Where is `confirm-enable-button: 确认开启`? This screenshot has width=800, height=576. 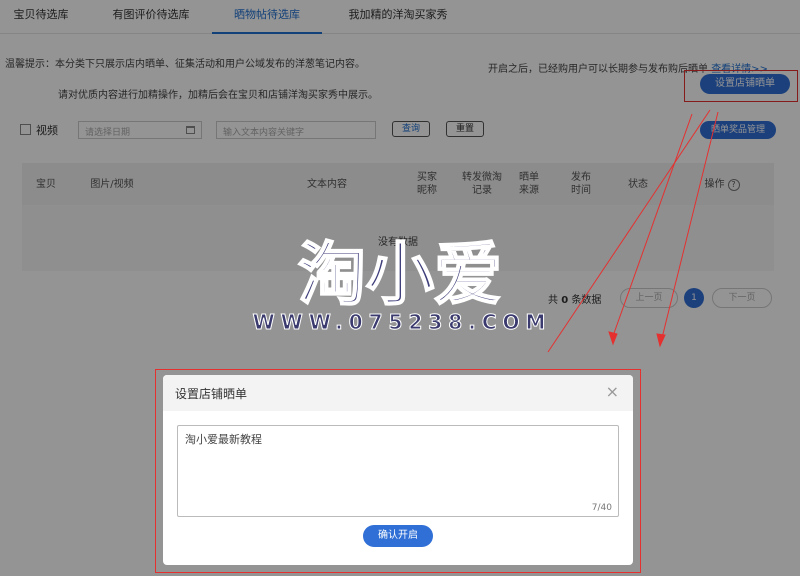
confirm-enable-button: 确认开启 is located at coordinates (398, 536).